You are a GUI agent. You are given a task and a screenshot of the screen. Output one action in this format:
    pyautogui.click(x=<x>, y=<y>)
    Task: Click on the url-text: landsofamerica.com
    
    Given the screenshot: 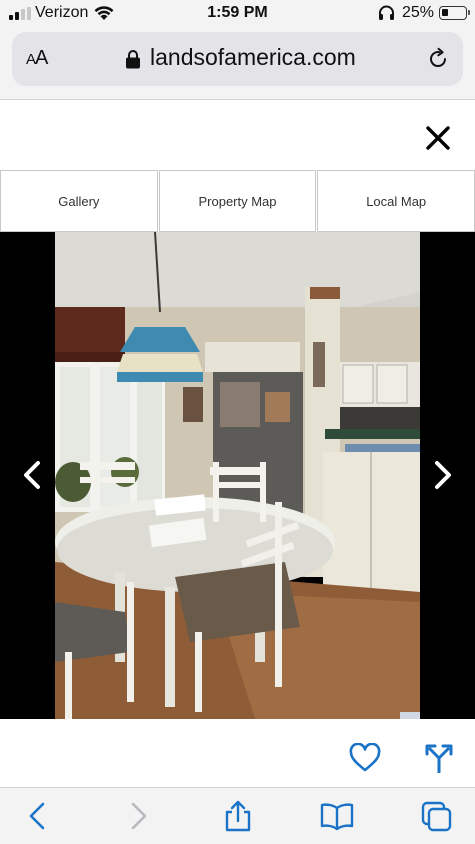 What is the action you would take?
    pyautogui.click(x=253, y=57)
    